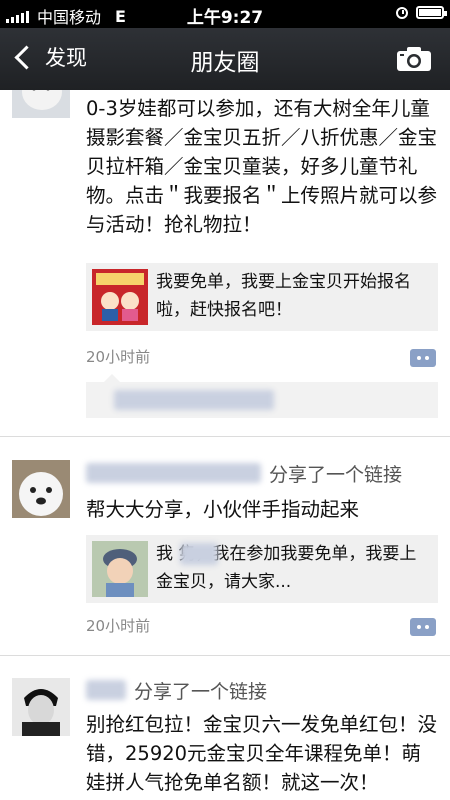 This screenshot has height=800, width=450. What do you see at coordinates (225, 18) in the screenshot?
I see `status-time: 上午9:27` at bounding box center [225, 18].